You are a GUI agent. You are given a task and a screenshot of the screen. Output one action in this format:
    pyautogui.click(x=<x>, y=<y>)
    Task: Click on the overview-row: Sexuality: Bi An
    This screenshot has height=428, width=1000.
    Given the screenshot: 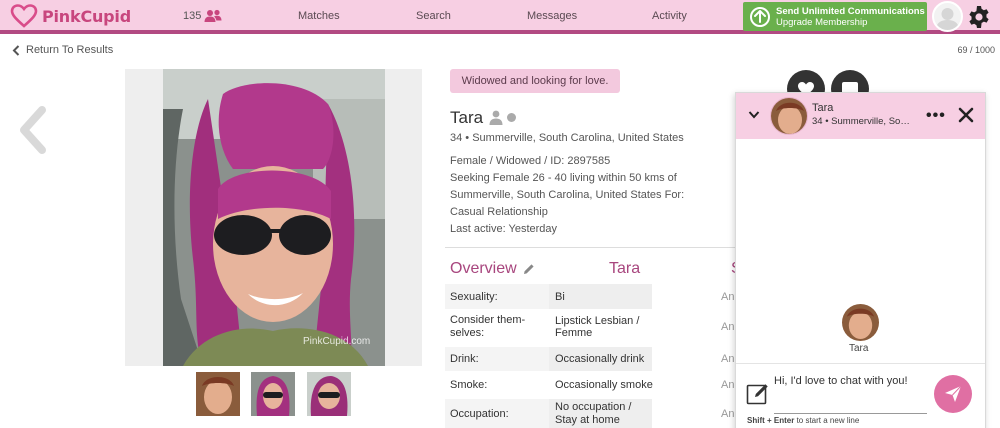 What is the action you would take?
    pyautogui.click(x=590, y=296)
    